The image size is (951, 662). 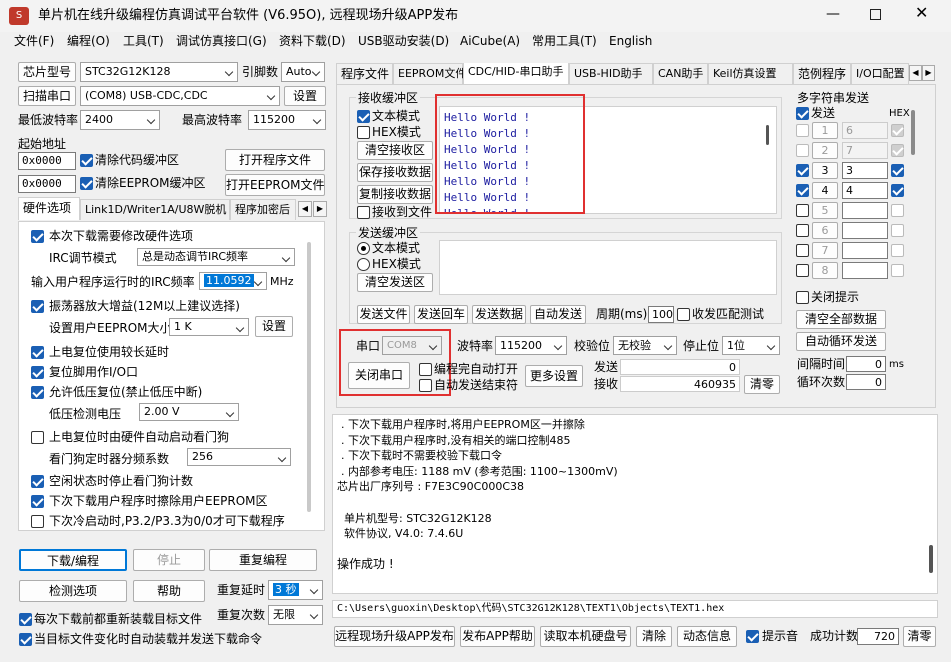 I want to click on stop-button: 停止, so click(x=169, y=560).